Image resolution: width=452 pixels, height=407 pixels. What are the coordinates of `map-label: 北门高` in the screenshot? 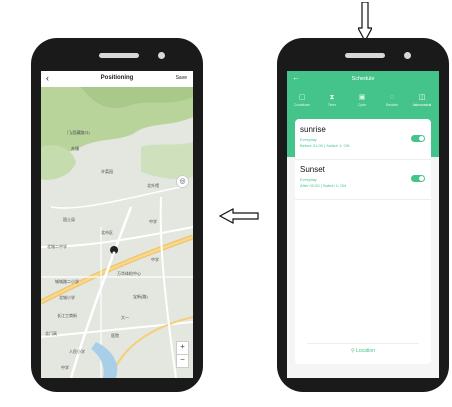 It's located at (51, 333).